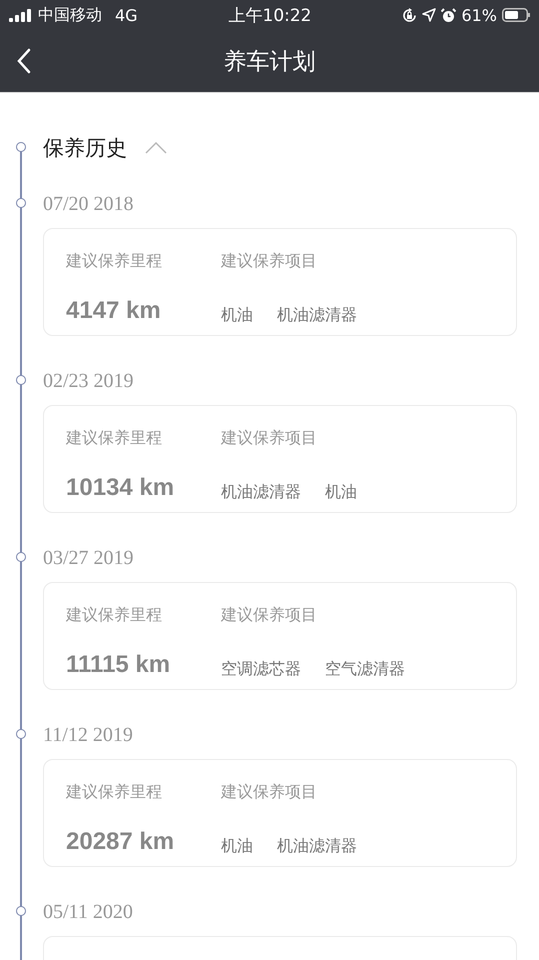 The height and width of the screenshot is (960, 539). What do you see at coordinates (448, 15) in the screenshot?
I see `alarm-clock-icon` at bounding box center [448, 15].